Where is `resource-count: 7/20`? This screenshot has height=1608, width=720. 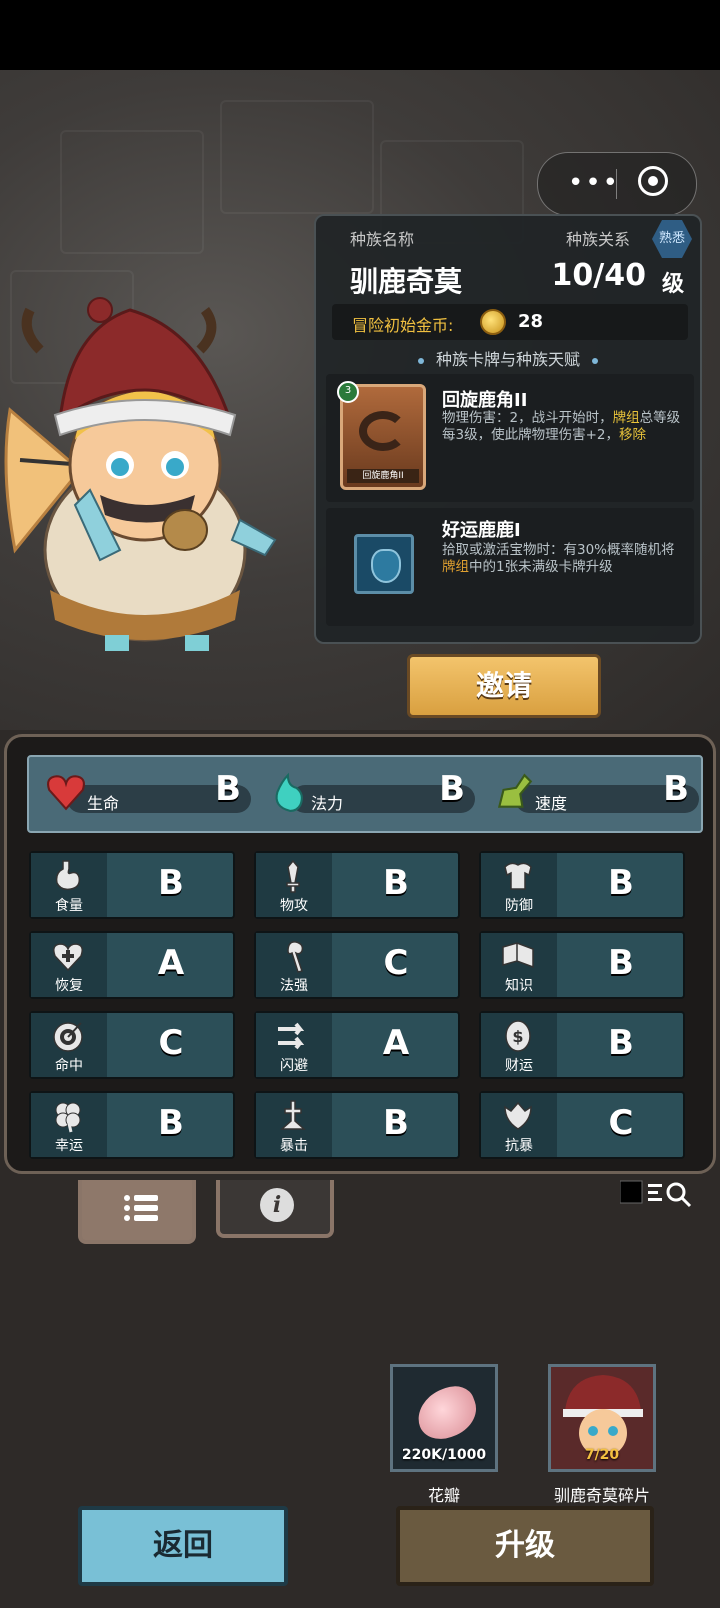 resource-count: 7/20 is located at coordinates (602, 1455).